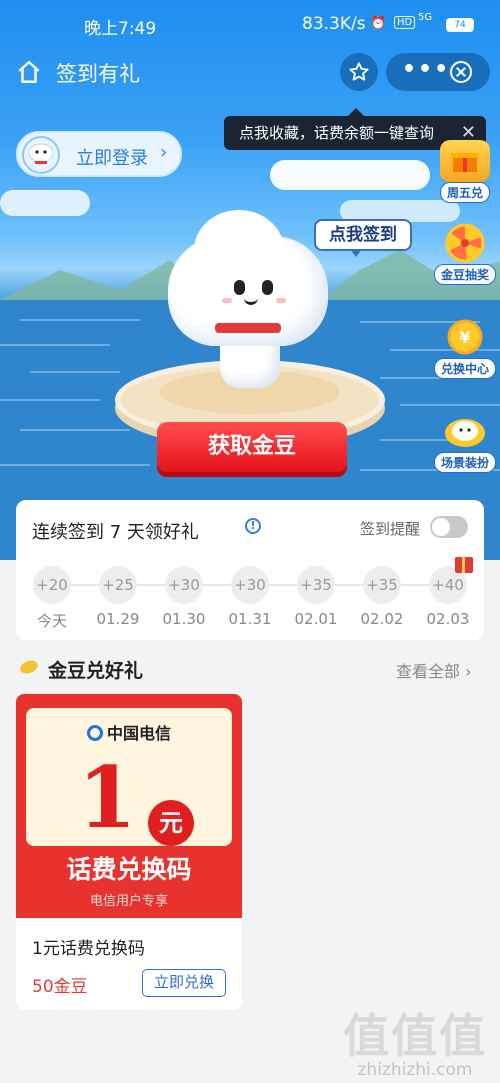  I want to click on favorite-button, so click(359, 72).